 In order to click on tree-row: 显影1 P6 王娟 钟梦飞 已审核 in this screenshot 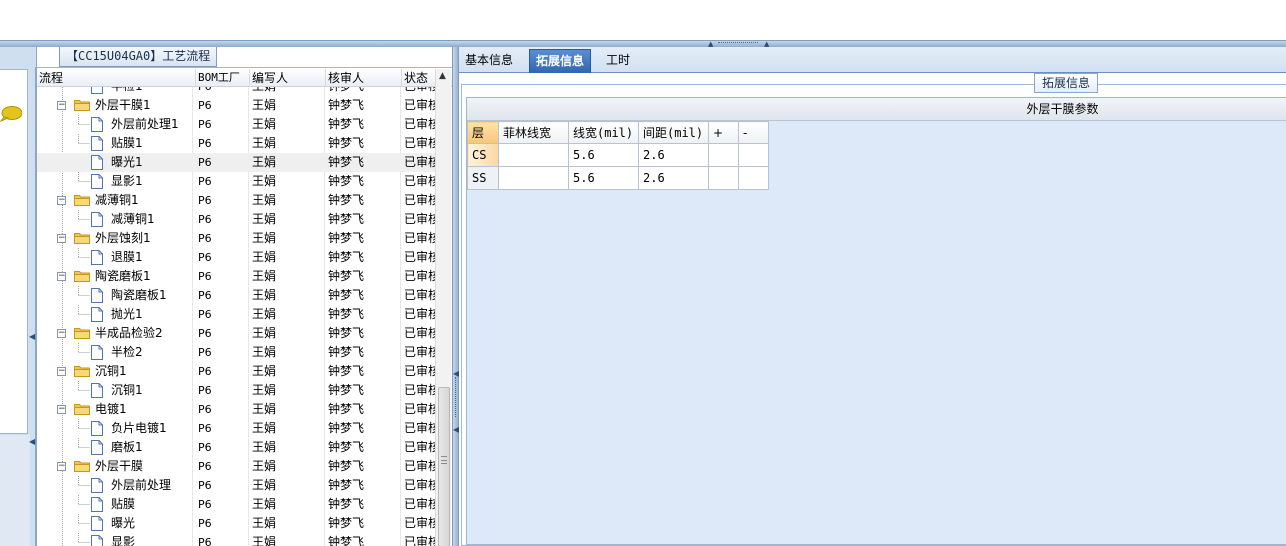, I will do `click(236, 181)`.